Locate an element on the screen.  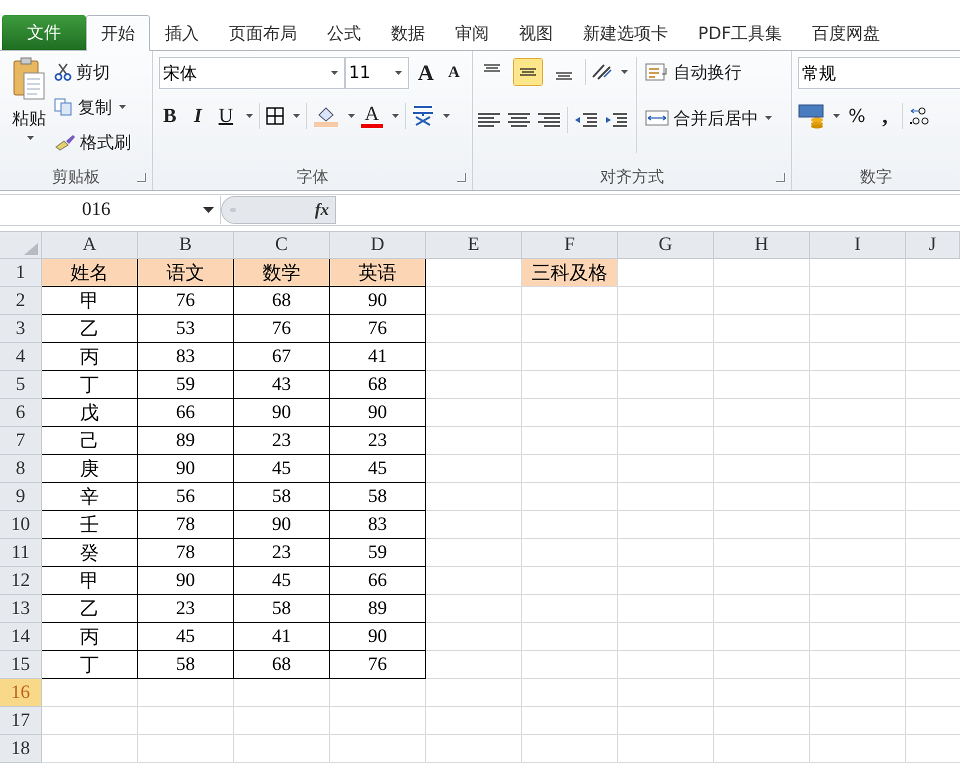
align-button is located at coordinates (528, 72).